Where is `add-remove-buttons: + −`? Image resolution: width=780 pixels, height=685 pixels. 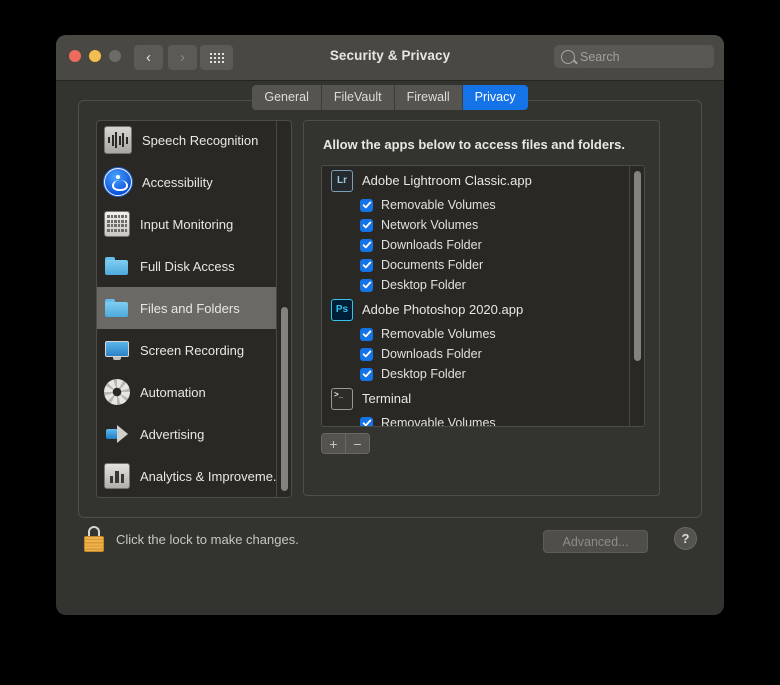 add-remove-buttons: + − is located at coordinates (345, 443).